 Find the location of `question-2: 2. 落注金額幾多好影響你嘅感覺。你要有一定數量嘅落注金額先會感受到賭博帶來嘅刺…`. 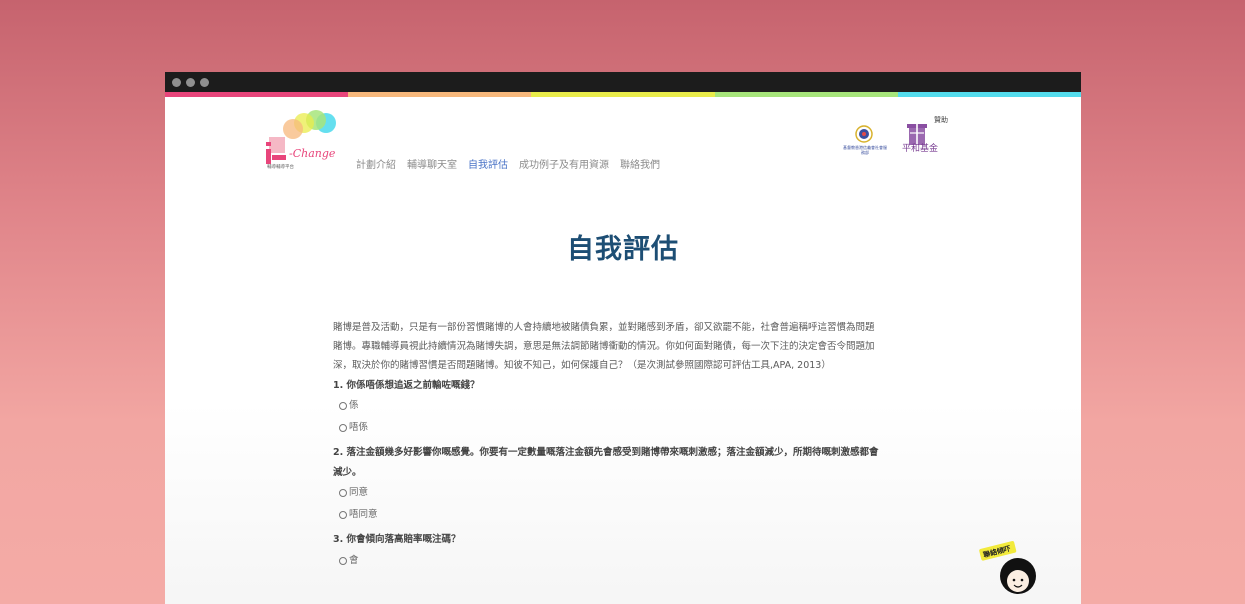

question-2: 2. 落注金額幾多好影響你嘅感覺。你要有一定數量嘅落注金額先會感受到賭博帶來嘅刺… is located at coordinates (606, 462).